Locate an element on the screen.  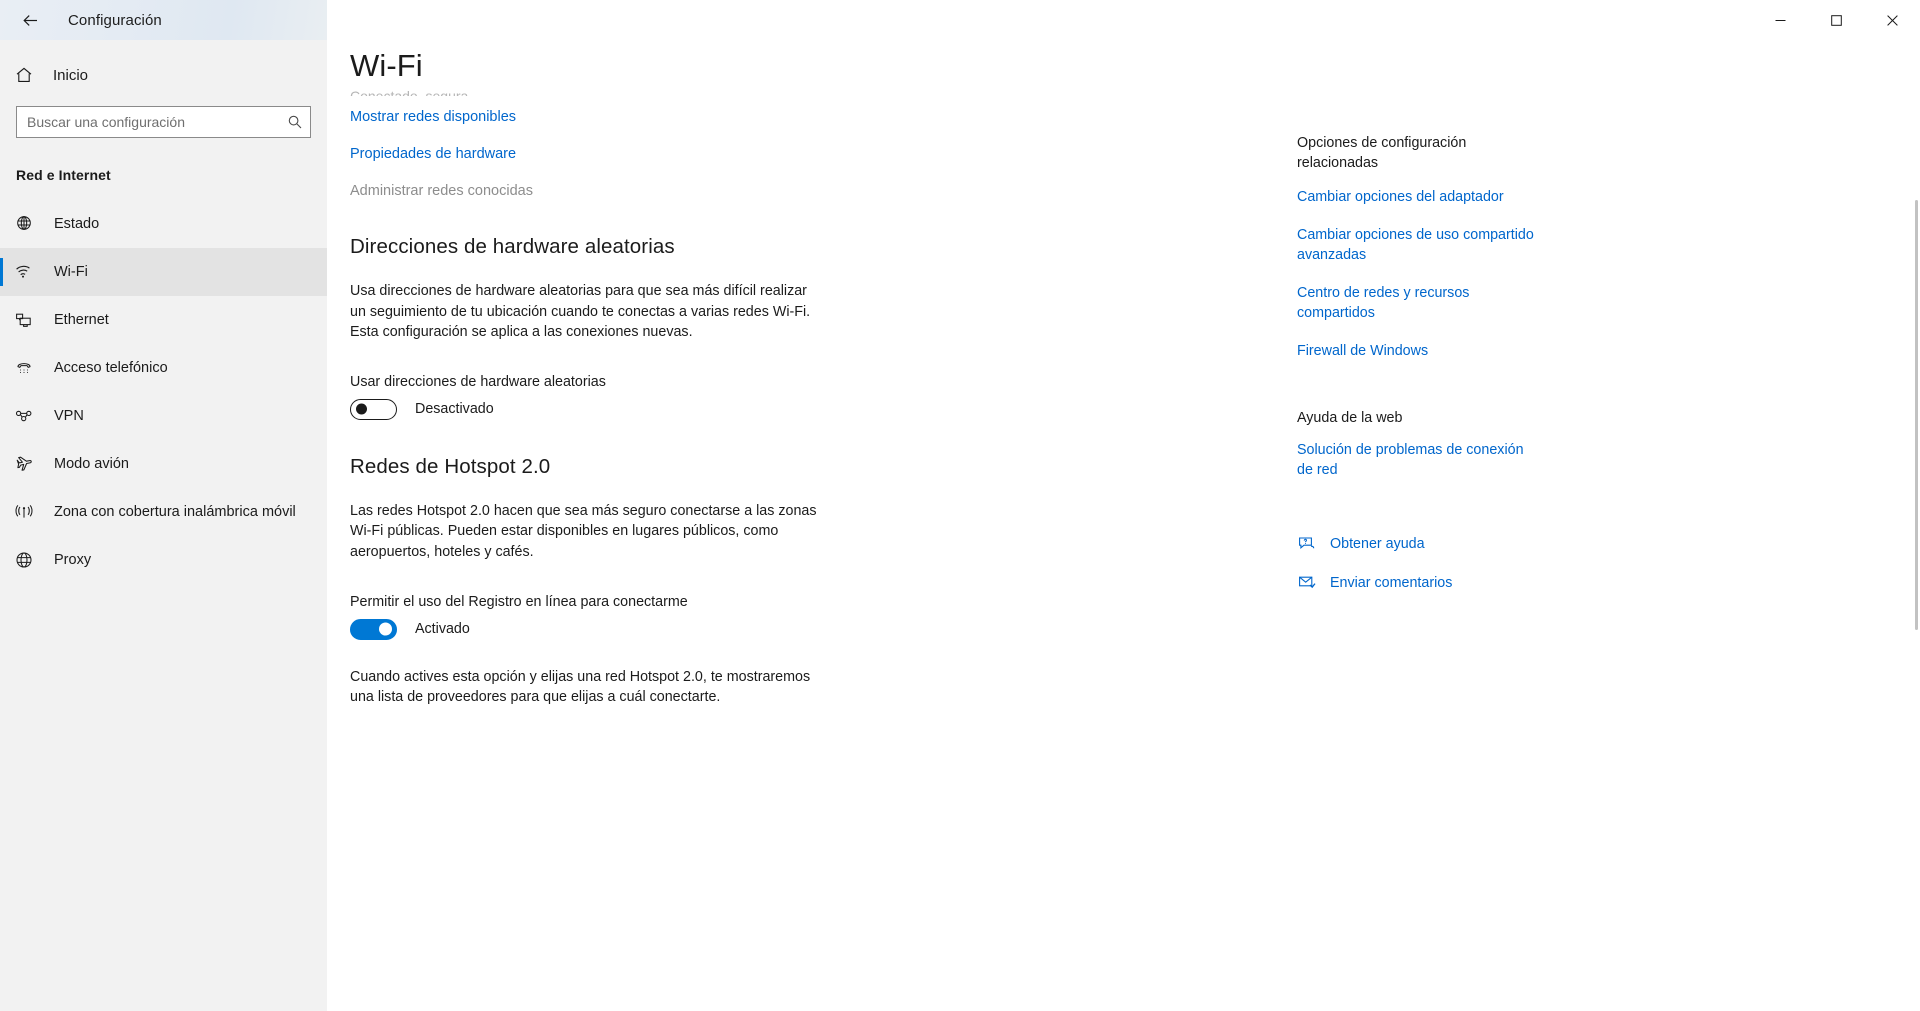
sidebar-item-label: Modo avión is located at coordinates (91, 464).